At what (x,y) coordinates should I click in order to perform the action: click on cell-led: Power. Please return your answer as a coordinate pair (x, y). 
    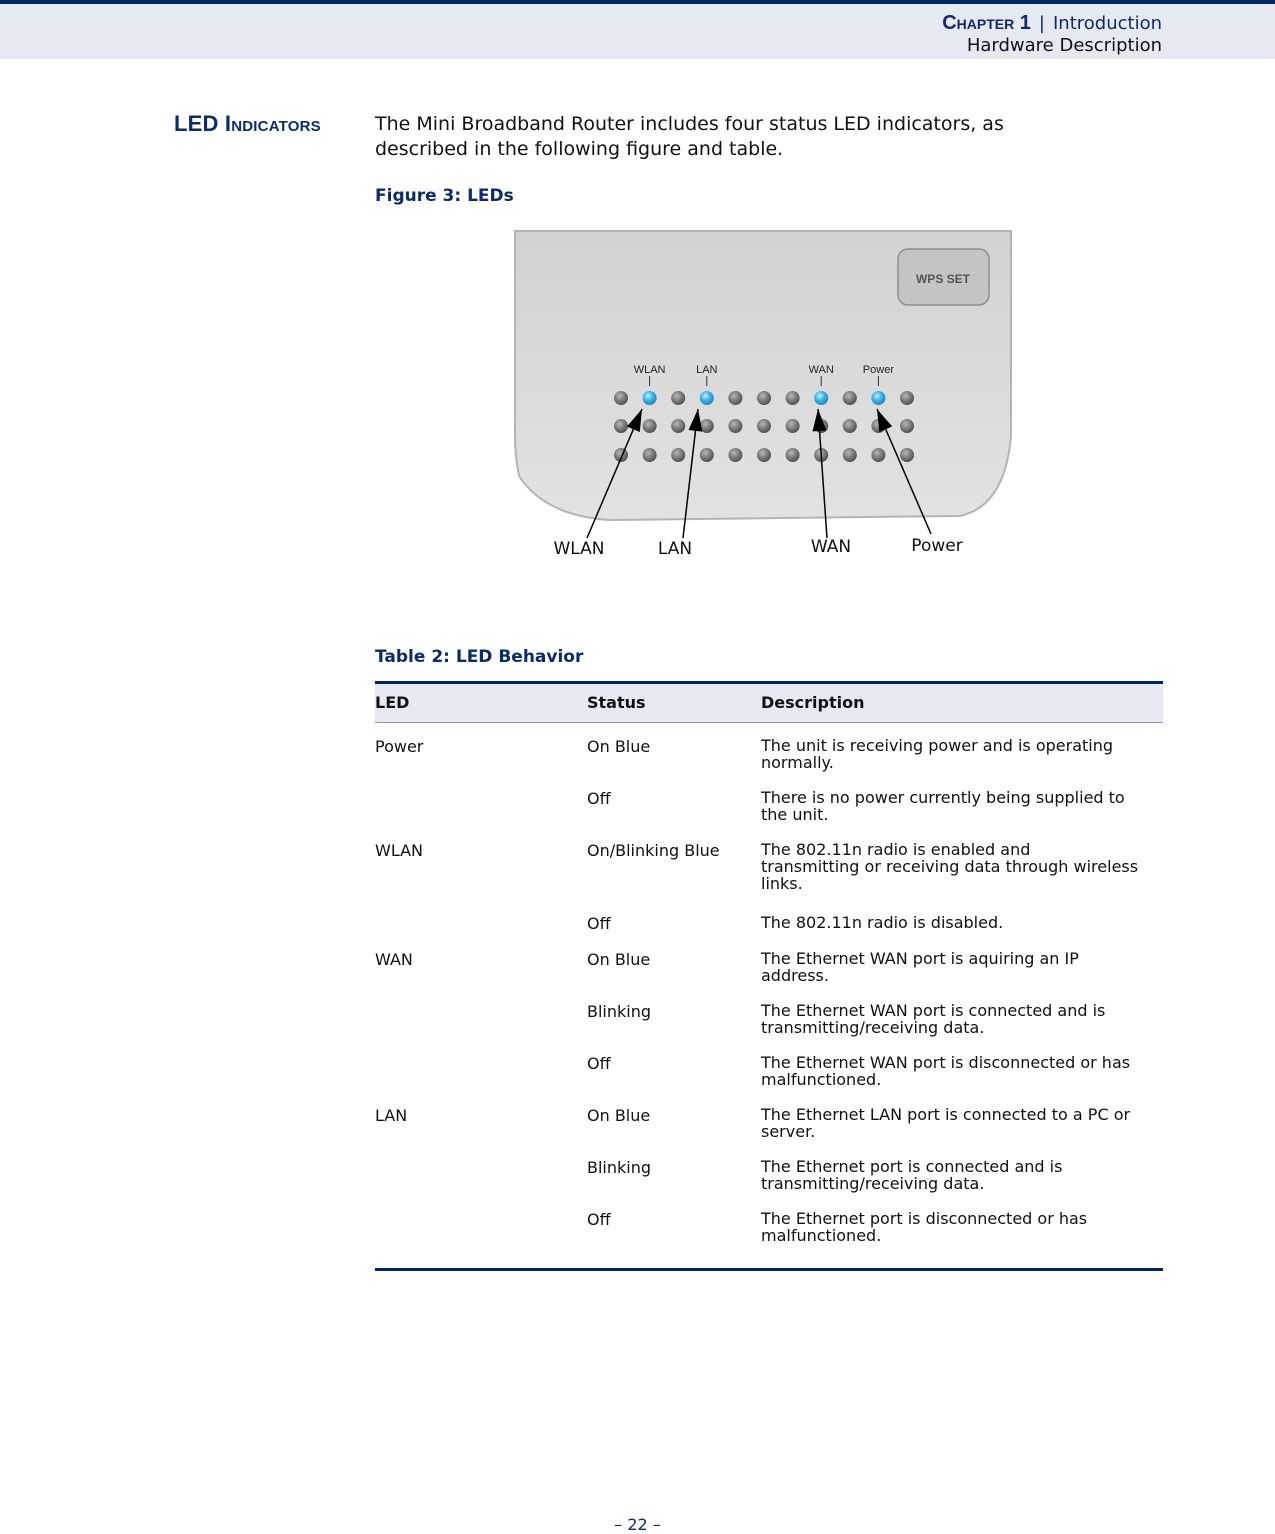
    Looking at the image, I should click on (399, 746).